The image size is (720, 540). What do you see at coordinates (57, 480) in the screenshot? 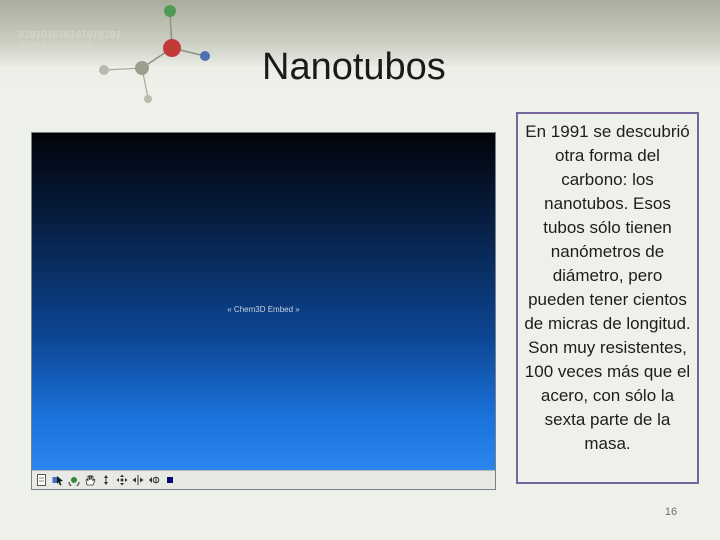
I see `select-icon` at bounding box center [57, 480].